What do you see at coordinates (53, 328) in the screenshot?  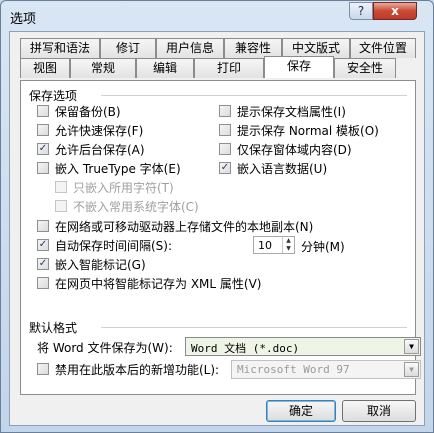 I see `default-format-group-title: 默认格式` at bounding box center [53, 328].